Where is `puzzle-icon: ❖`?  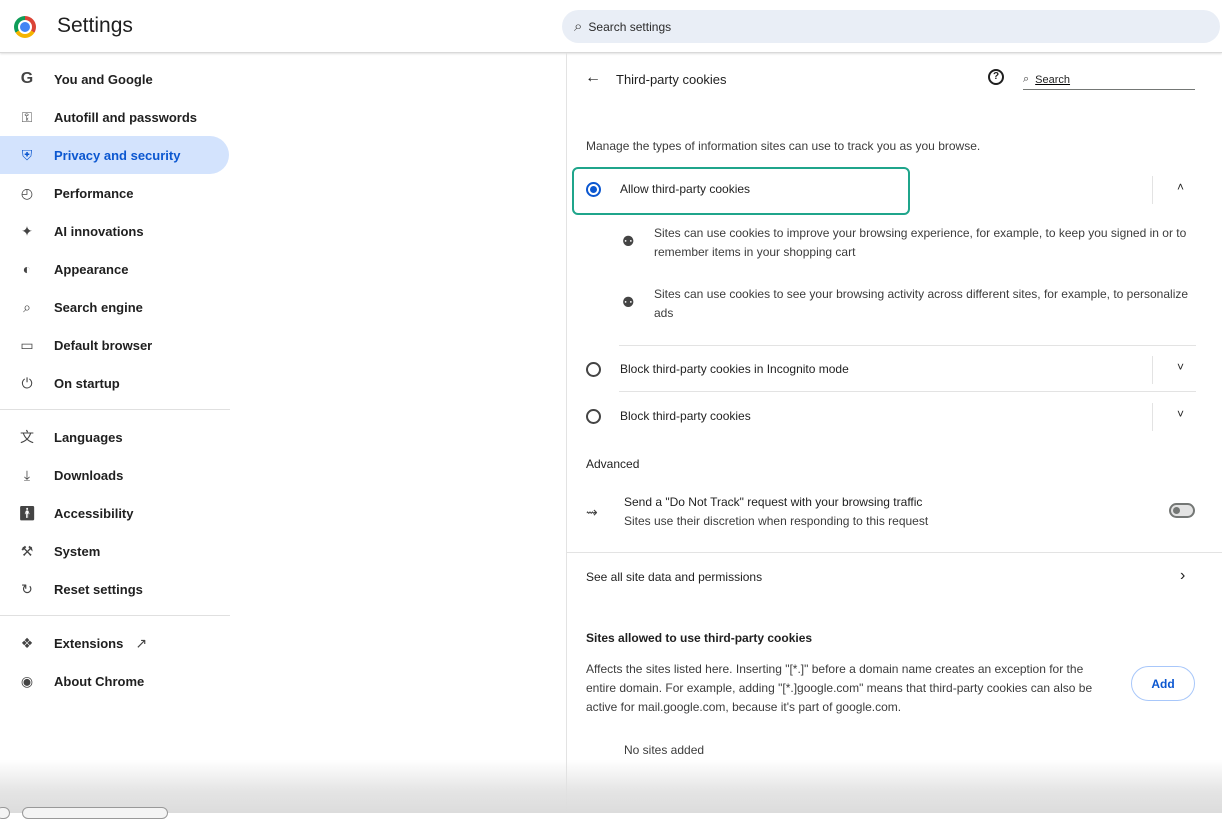
puzzle-icon: ❖ is located at coordinates (27, 642).